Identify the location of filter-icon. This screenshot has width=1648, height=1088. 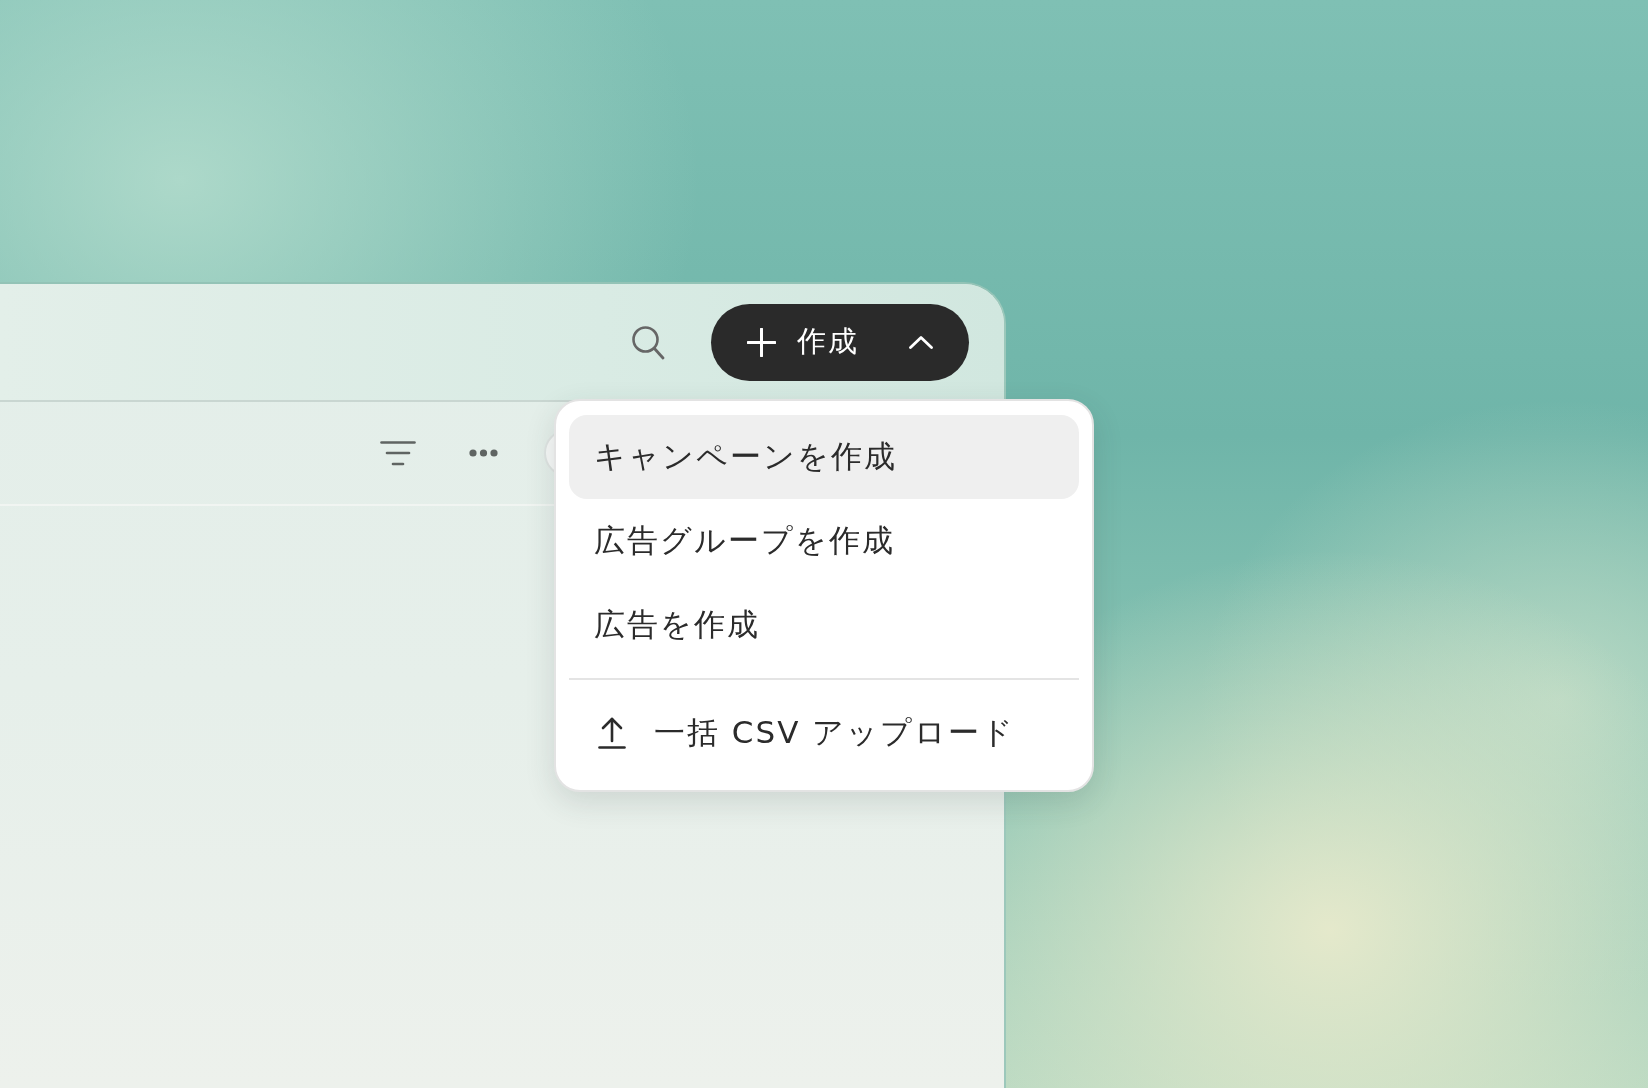
(398, 453).